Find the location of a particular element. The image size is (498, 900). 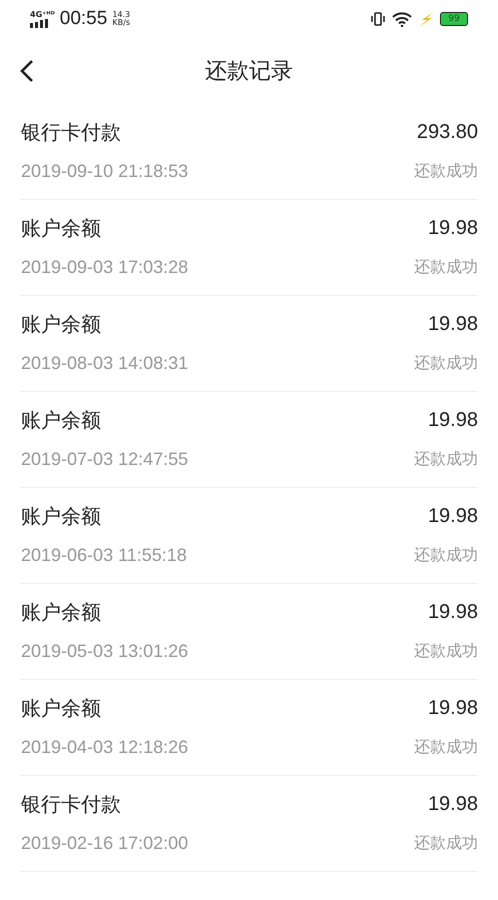

datetime: 2019-05-03 13:01:26 is located at coordinates (104, 651).